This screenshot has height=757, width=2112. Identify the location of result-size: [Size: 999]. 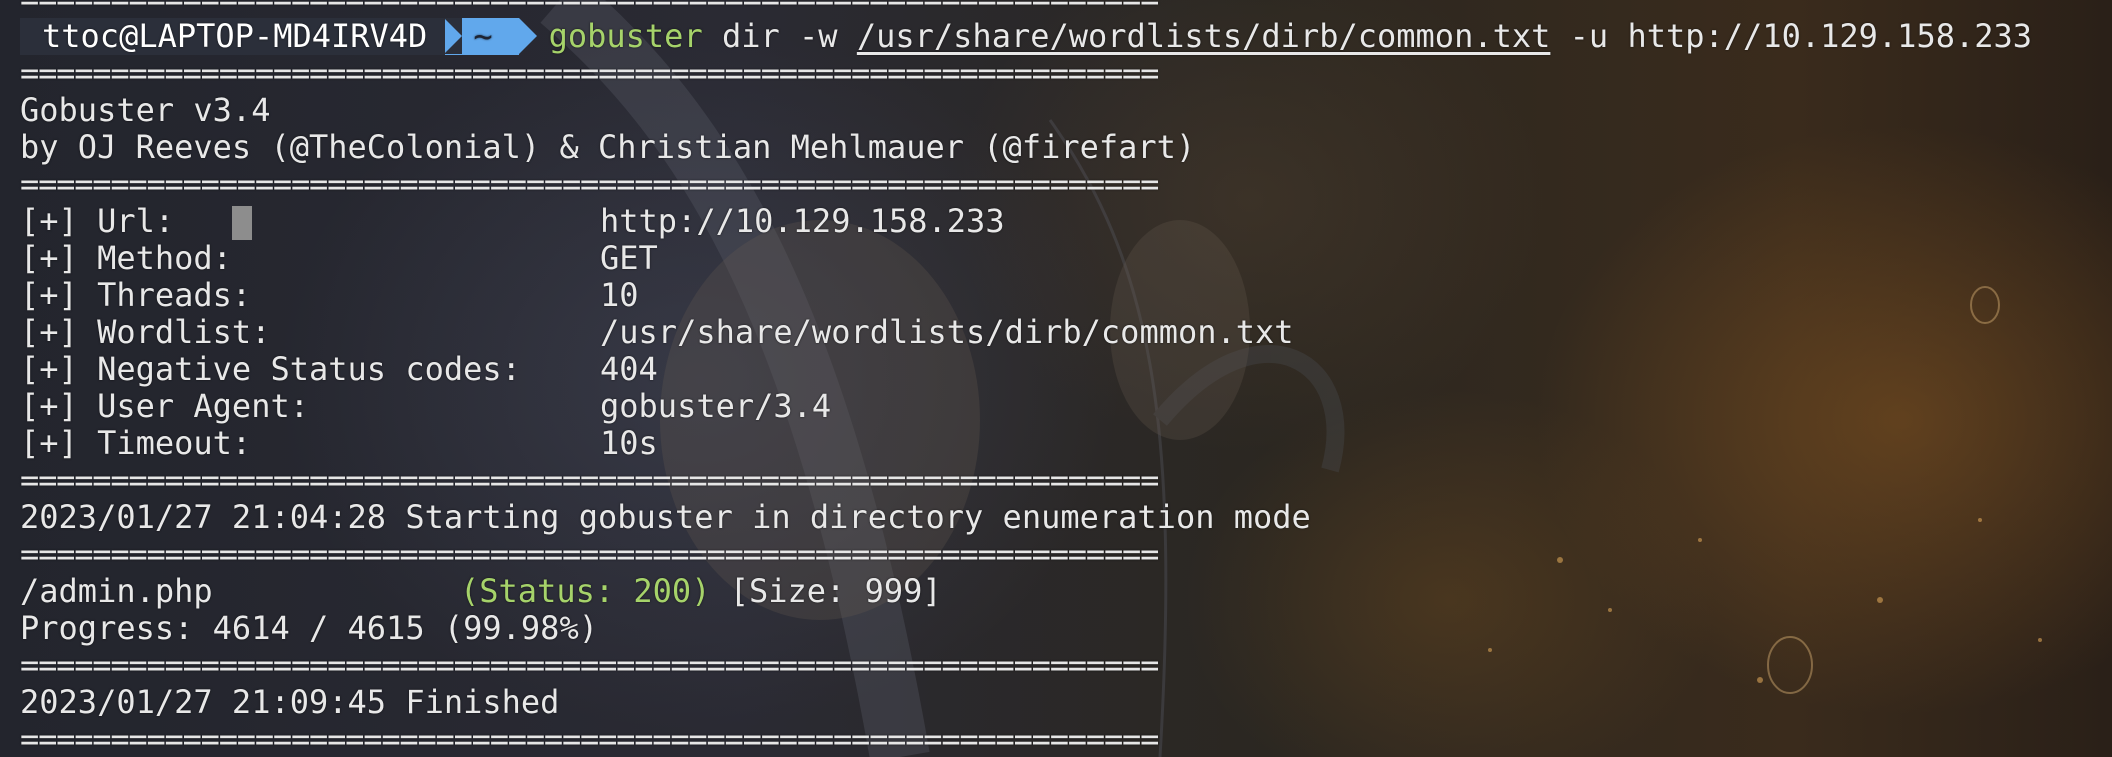
(826, 591).